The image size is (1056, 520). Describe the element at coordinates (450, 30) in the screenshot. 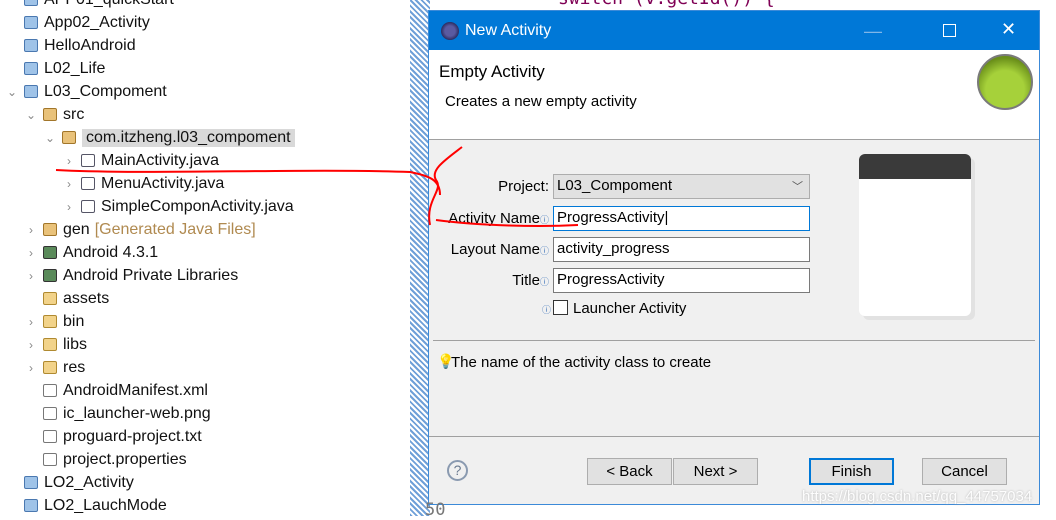

I see `eclipse-logo-icon` at that location.